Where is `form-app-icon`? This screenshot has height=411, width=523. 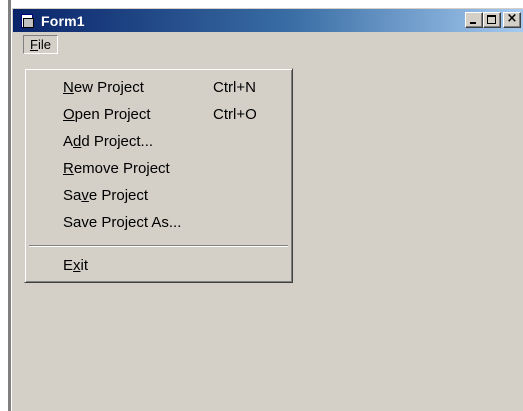
form-app-icon is located at coordinates (27, 21).